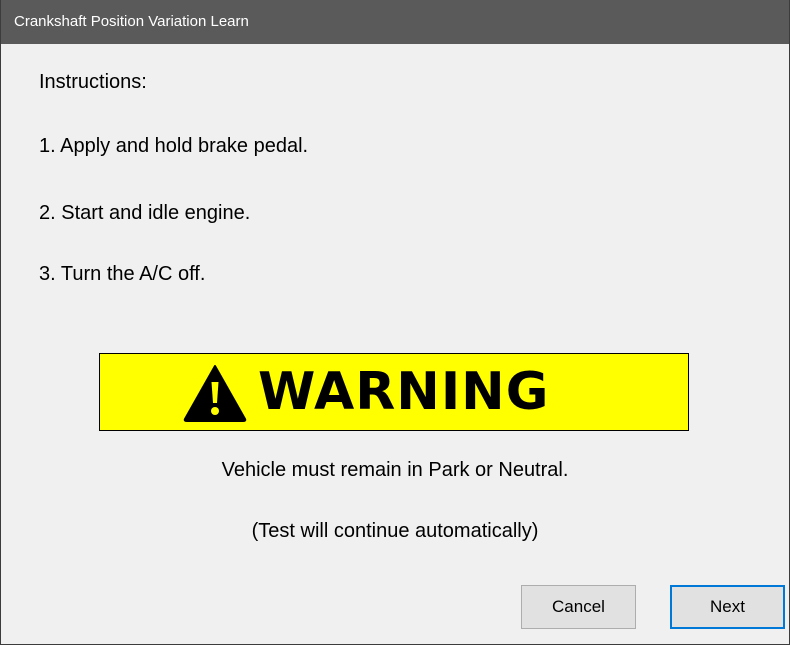  Describe the element at coordinates (395, 470) in the screenshot. I see `warning-message: Vehicle must remain in Park or Neutral.` at that location.